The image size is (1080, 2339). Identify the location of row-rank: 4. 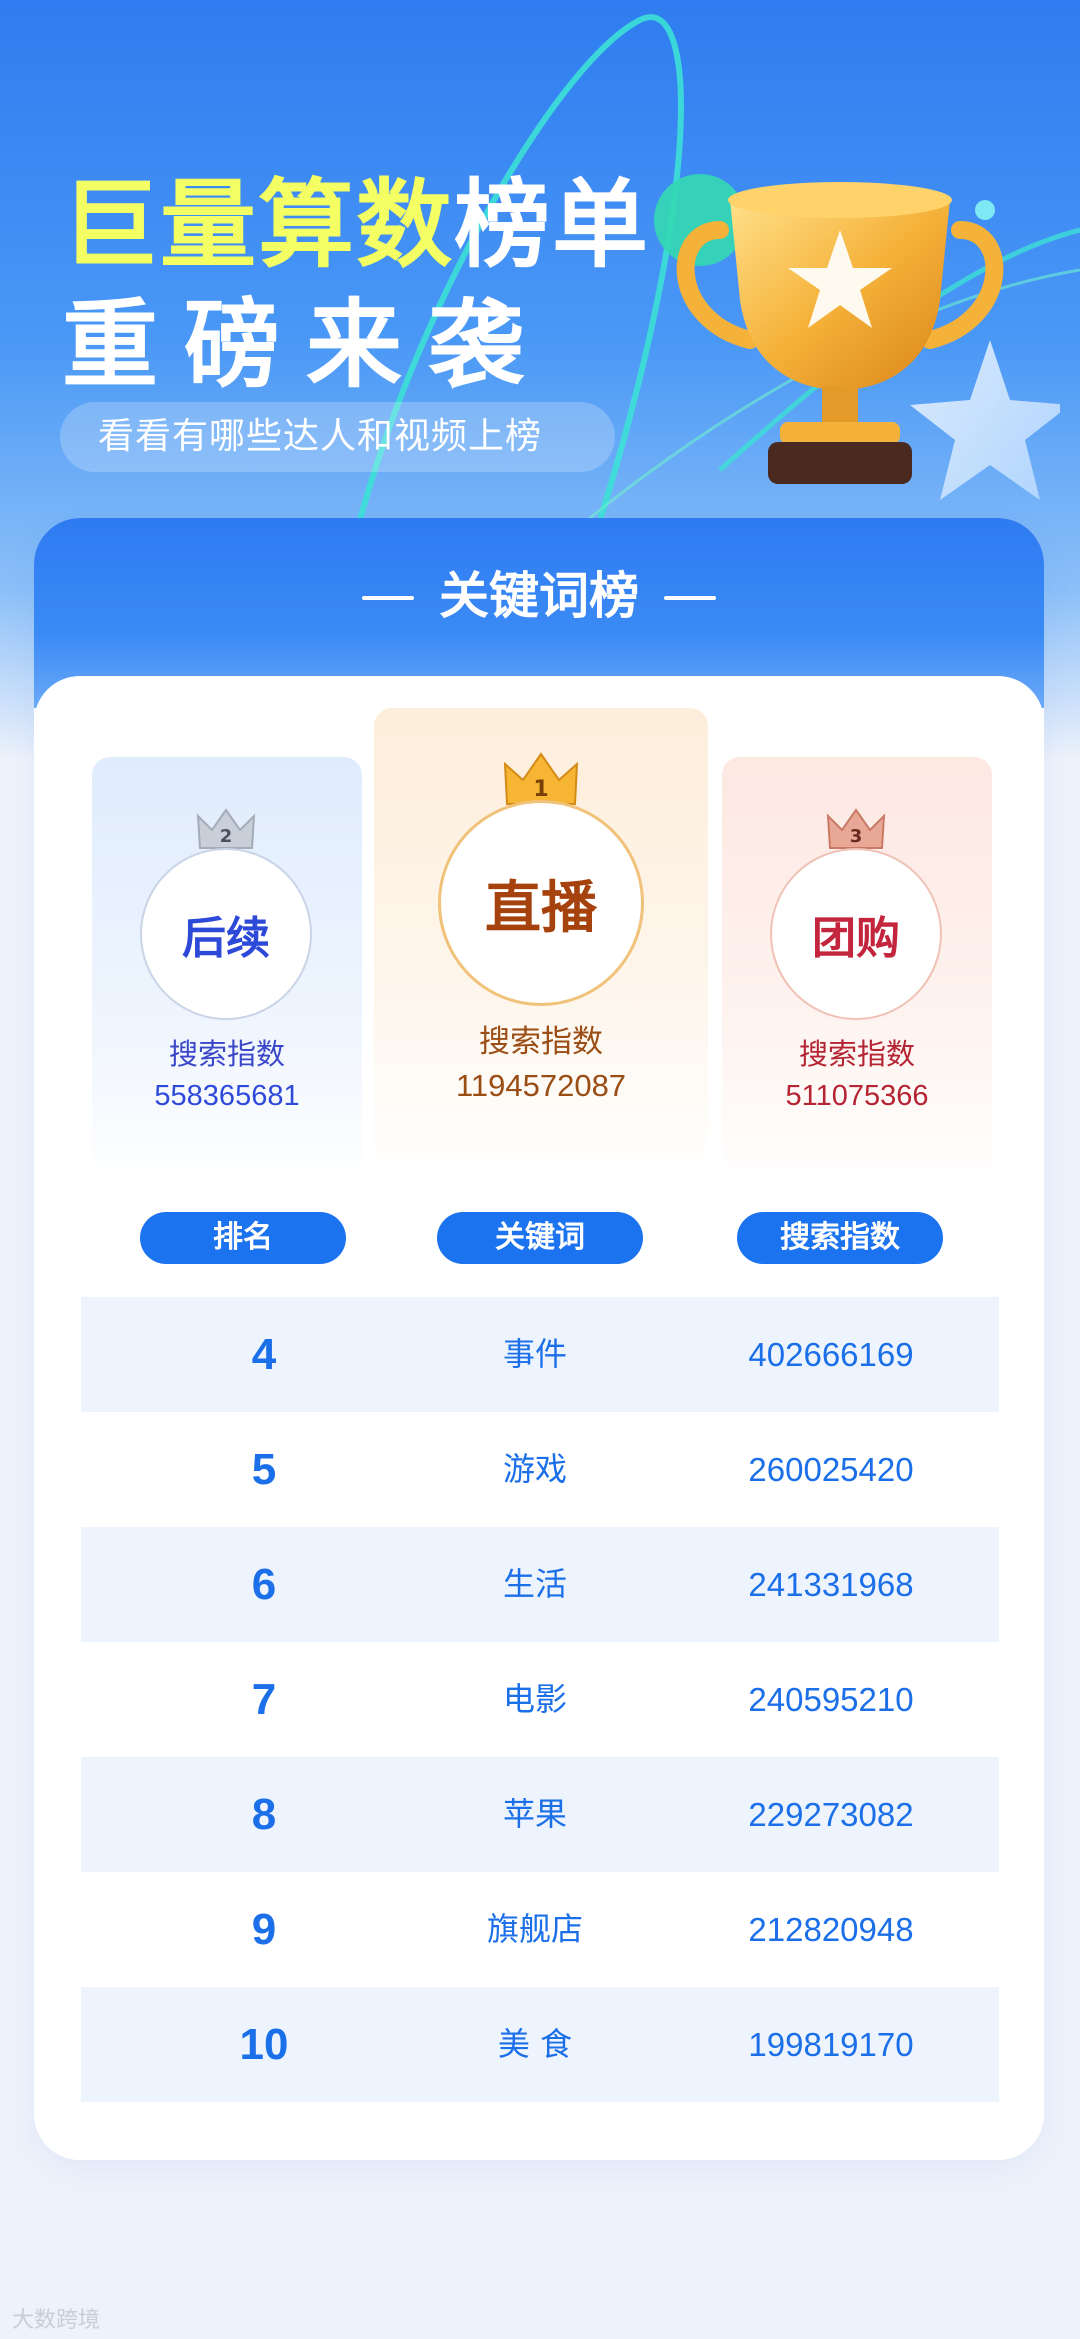
(264, 1354).